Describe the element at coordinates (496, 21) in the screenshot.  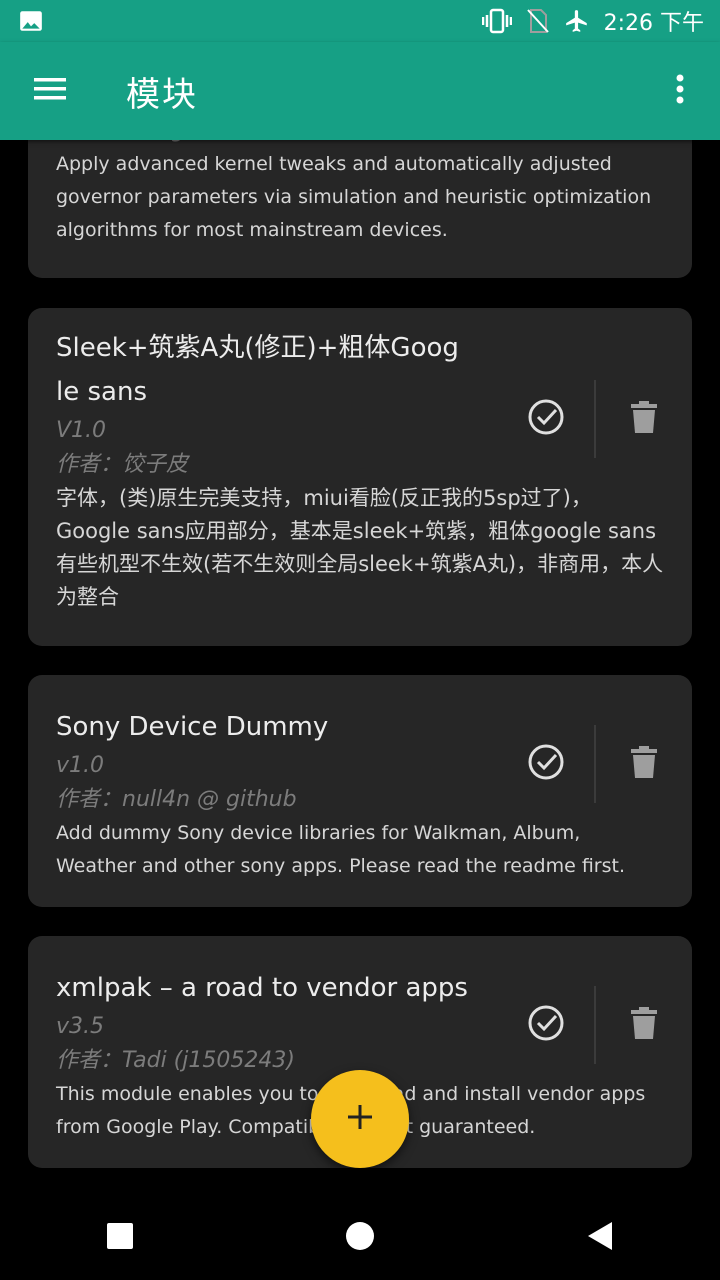
I see `vibrate-icon` at that location.